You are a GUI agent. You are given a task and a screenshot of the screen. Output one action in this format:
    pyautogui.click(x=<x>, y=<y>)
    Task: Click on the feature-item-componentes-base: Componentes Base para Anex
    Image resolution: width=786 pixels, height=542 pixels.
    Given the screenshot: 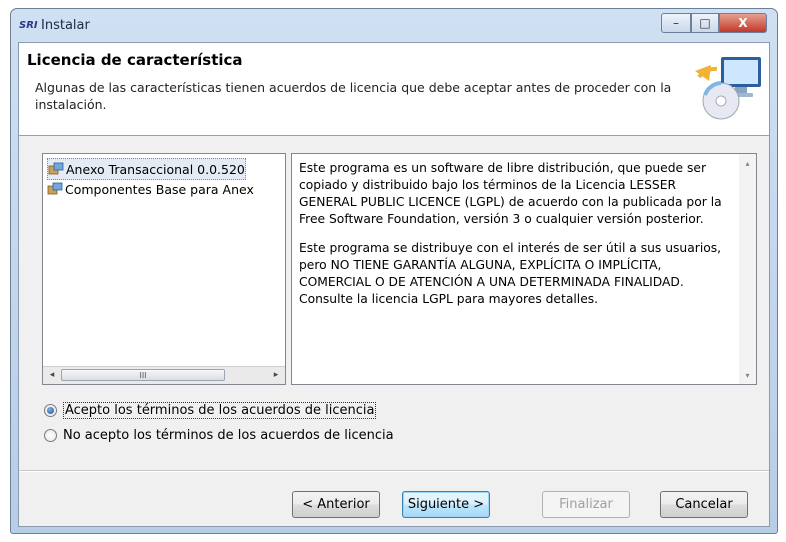 What is the action you would take?
    pyautogui.click(x=150, y=189)
    